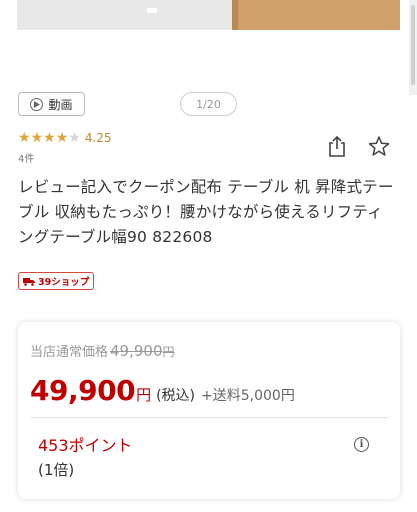  I want to click on shop-badge-label: 39ショップ, so click(64, 282).